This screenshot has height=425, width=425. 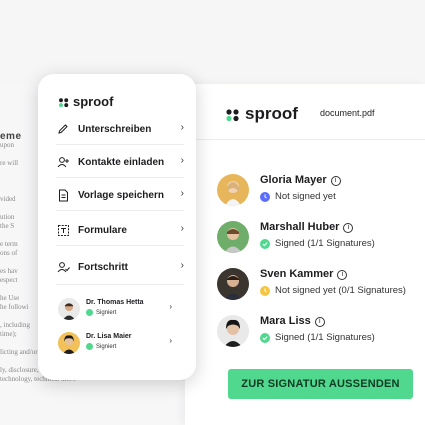 I want to click on pen-icon, so click(x=63, y=129).